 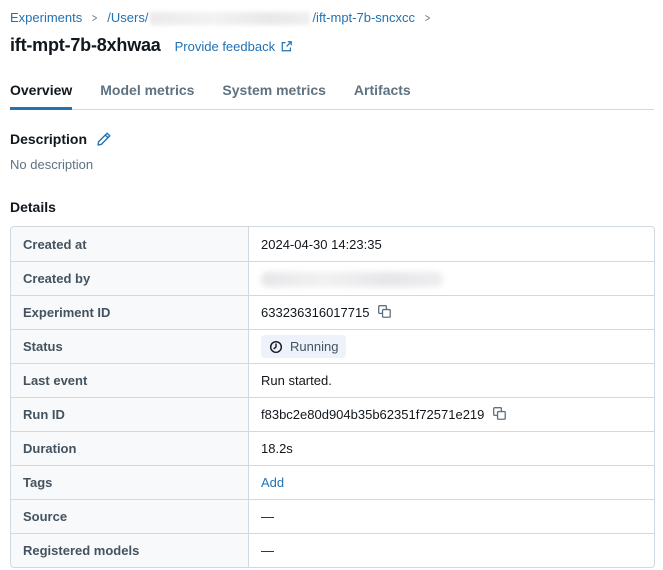 I want to click on table-row: Registered models —, so click(x=332, y=550).